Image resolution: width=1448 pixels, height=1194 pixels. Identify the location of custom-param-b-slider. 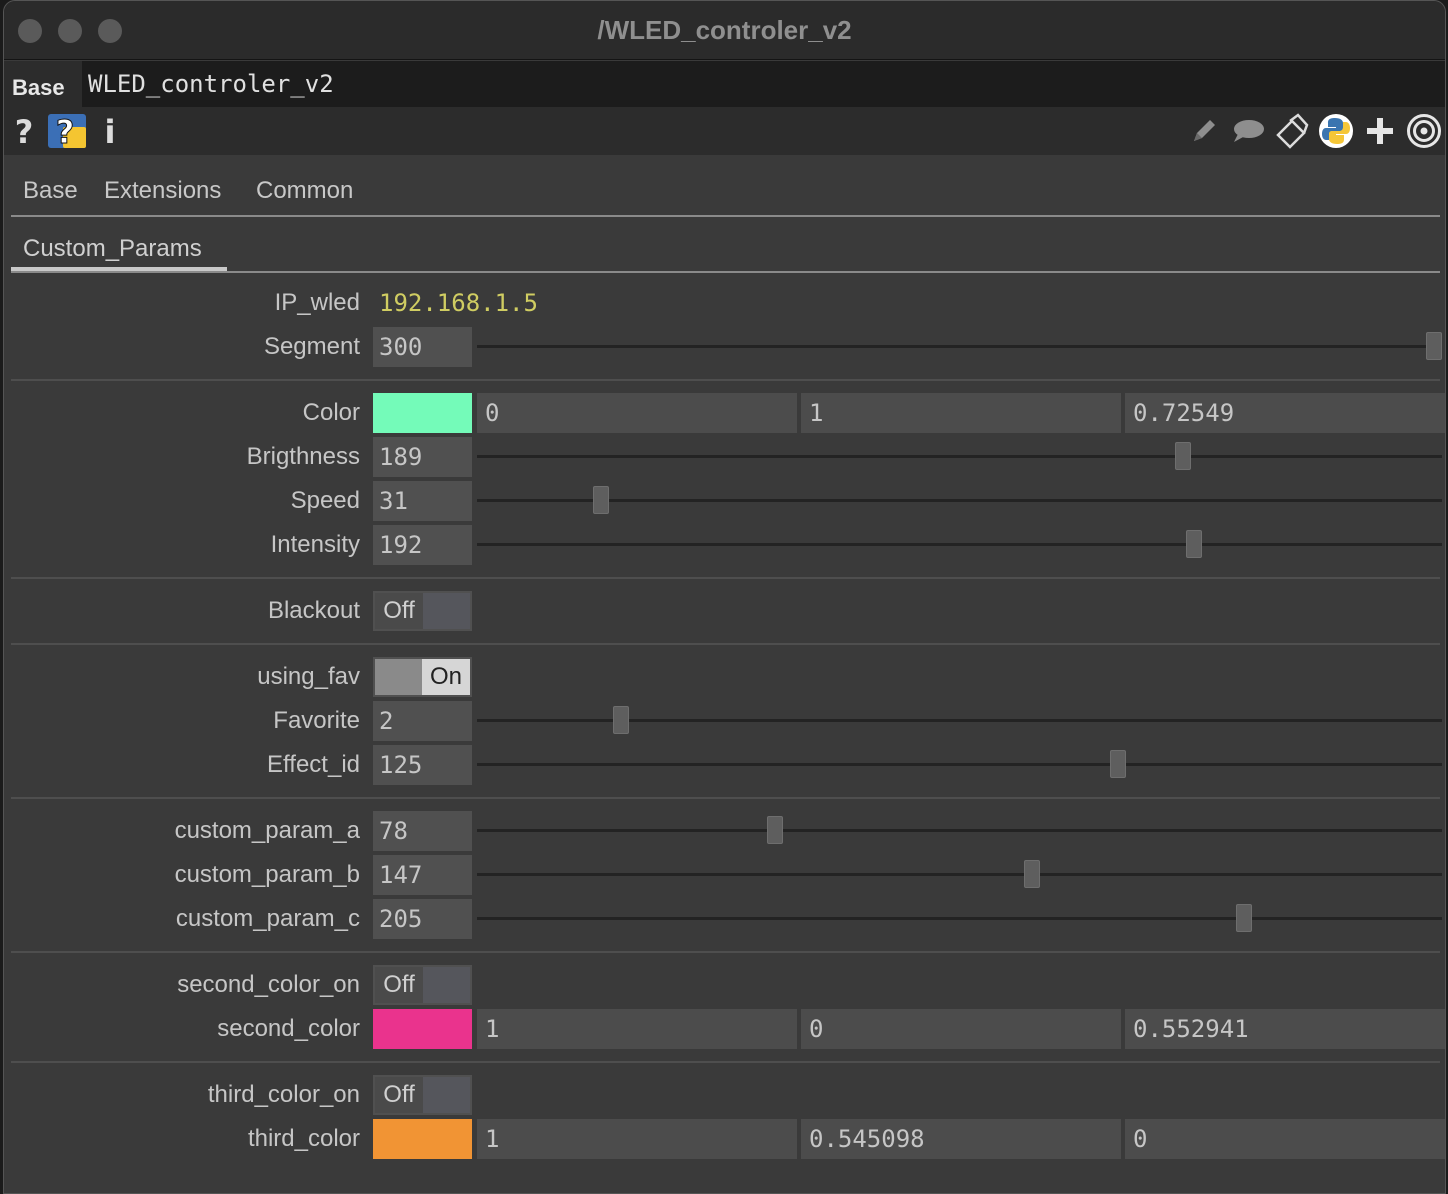
(959, 874).